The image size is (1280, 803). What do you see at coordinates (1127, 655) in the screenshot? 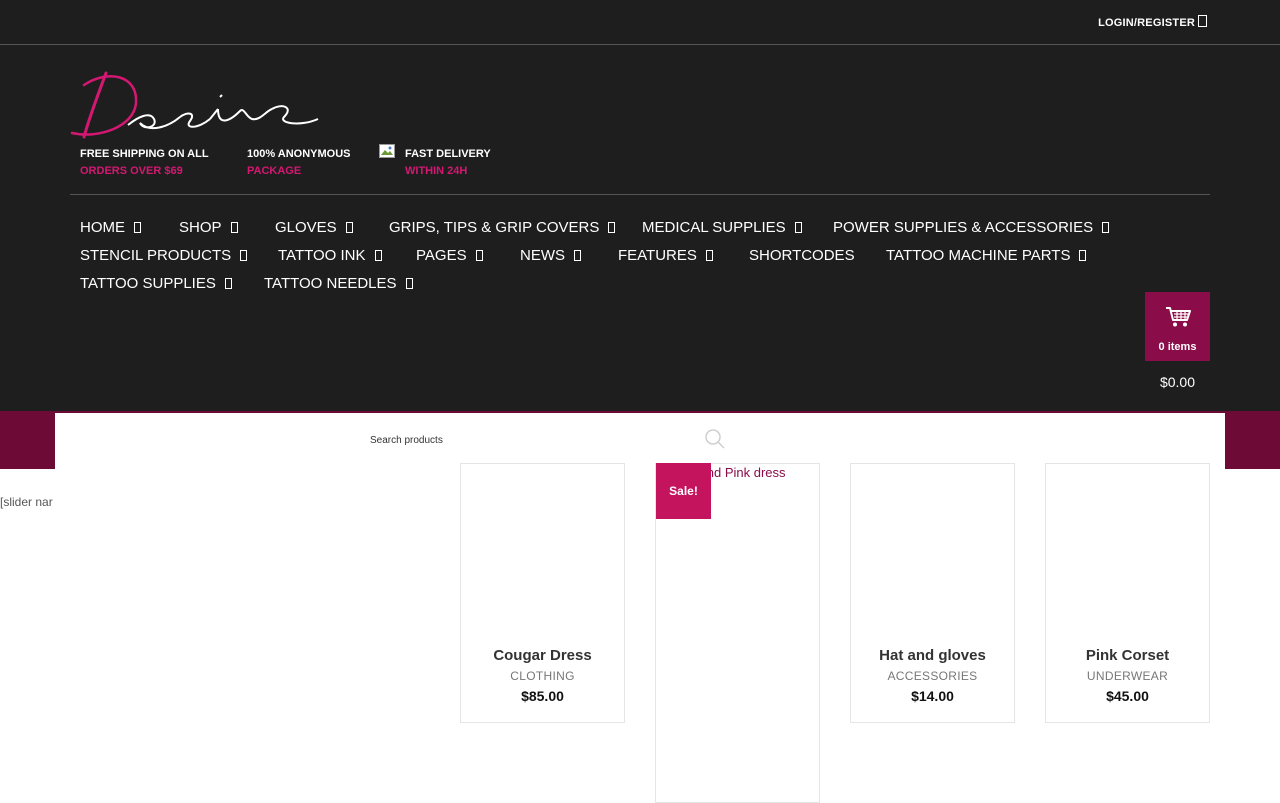
I see `product-name: Pink Corset` at bounding box center [1127, 655].